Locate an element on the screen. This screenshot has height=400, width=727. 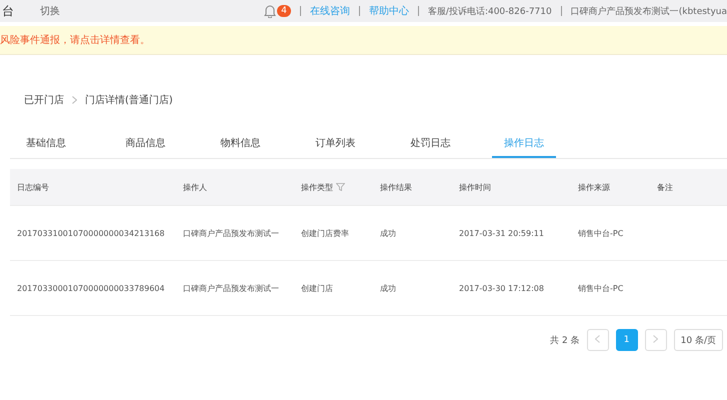
previous-page-button is located at coordinates (597, 340).